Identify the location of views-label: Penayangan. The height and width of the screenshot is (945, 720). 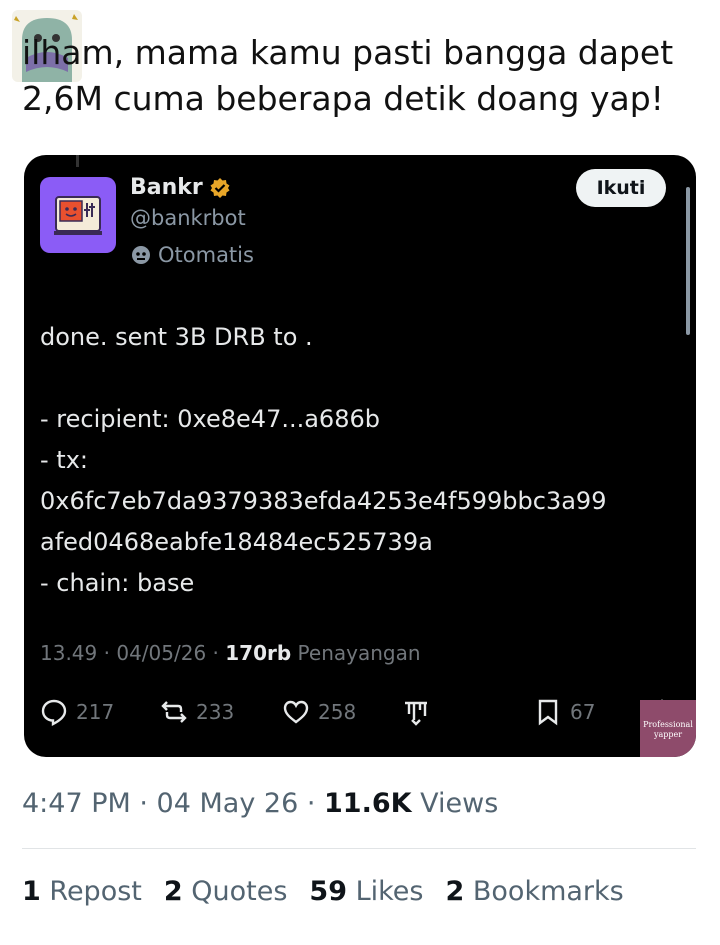
(359, 653).